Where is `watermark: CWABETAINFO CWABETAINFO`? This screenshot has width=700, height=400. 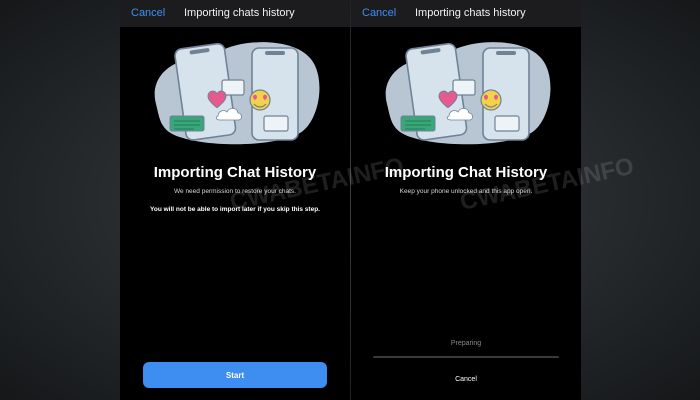
watermark: CWABETAINFO CWABETAINFO is located at coordinates (432, 184).